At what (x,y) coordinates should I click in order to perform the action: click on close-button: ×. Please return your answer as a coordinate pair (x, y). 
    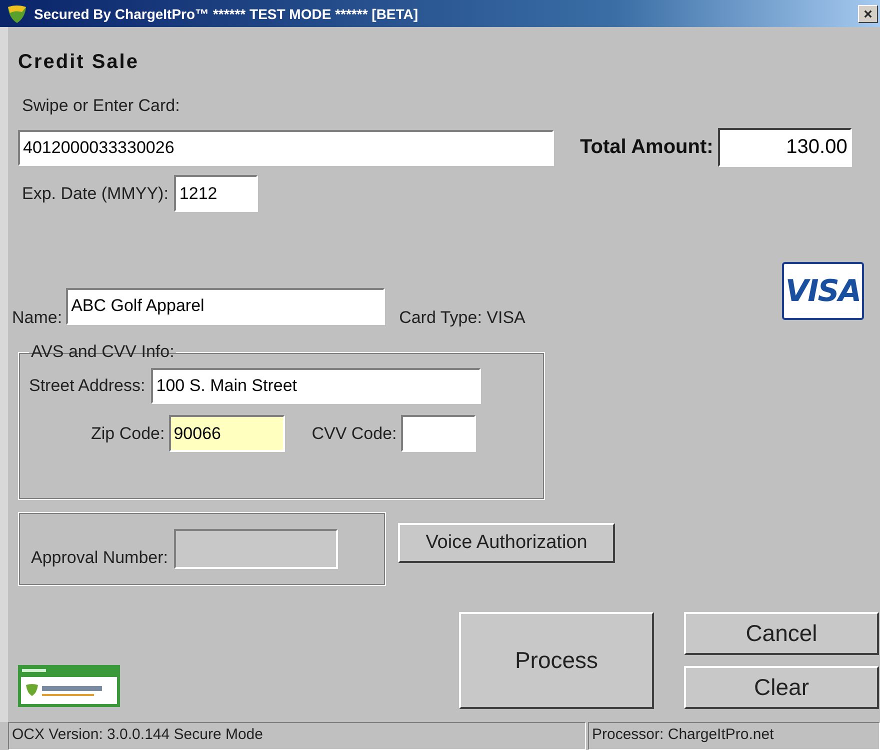
    Looking at the image, I should click on (868, 13).